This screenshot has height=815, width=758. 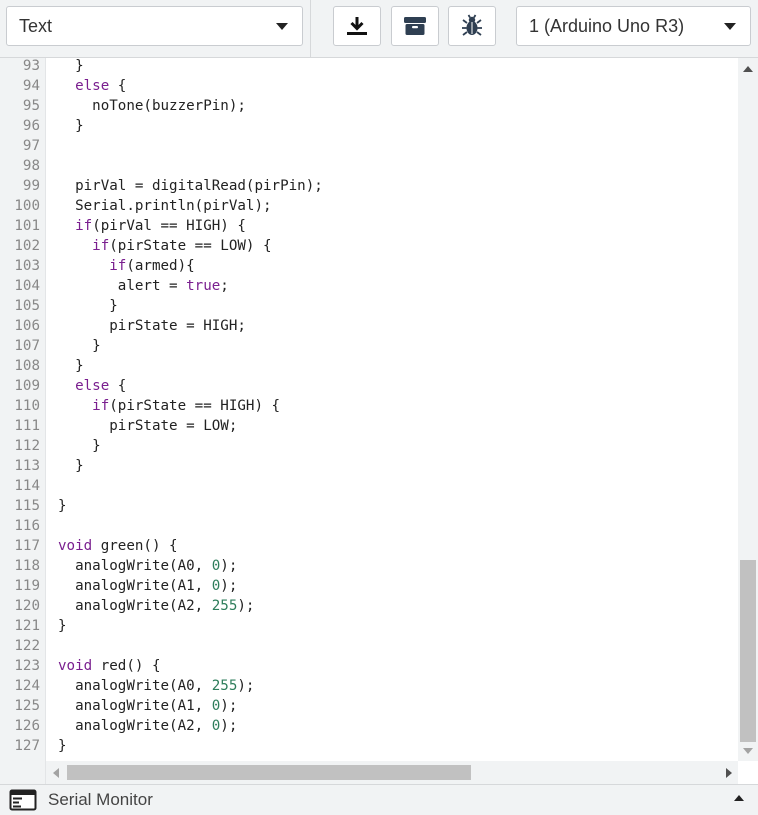 What do you see at coordinates (369, 326) in the screenshot?
I see `code-line: 106 pirState = HIGH;` at bounding box center [369, 326].